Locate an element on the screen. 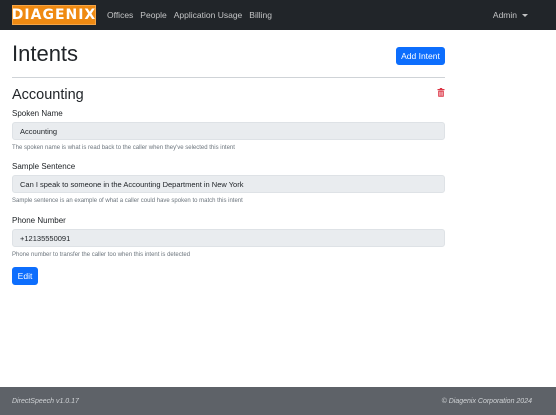 The height and width of the screenshot is (415, 556). edit-button: Edit is located at coordinates (25, 276).